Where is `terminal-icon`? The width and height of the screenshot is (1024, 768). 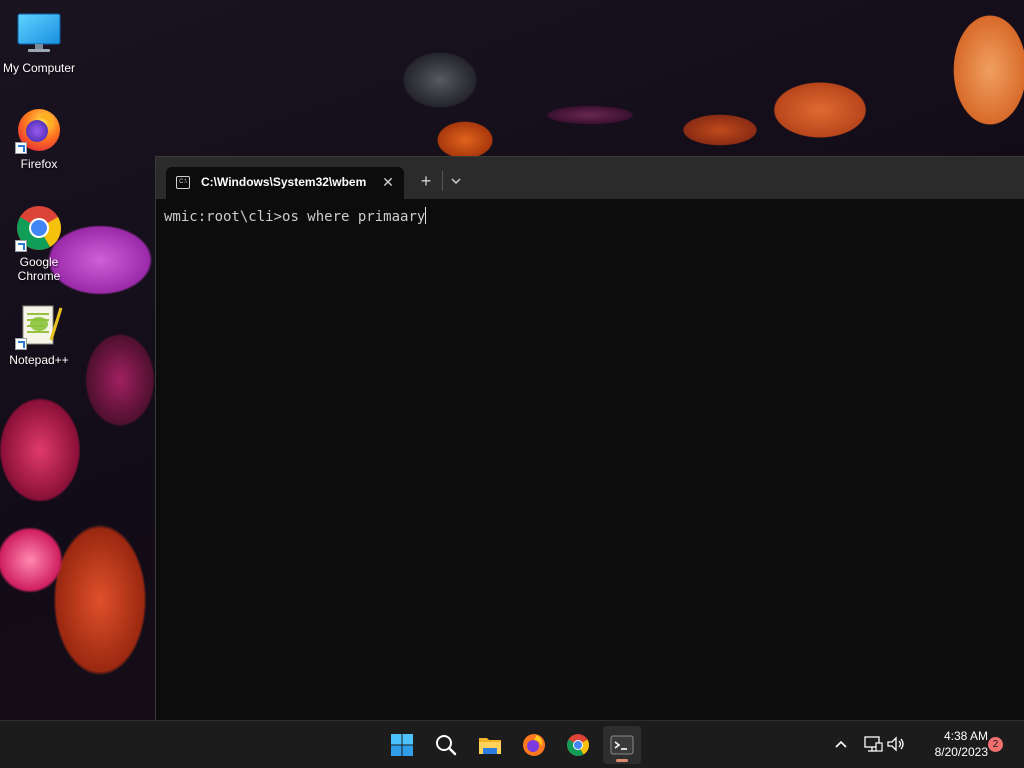
terminal-icon is located at coordinates (622, 745).